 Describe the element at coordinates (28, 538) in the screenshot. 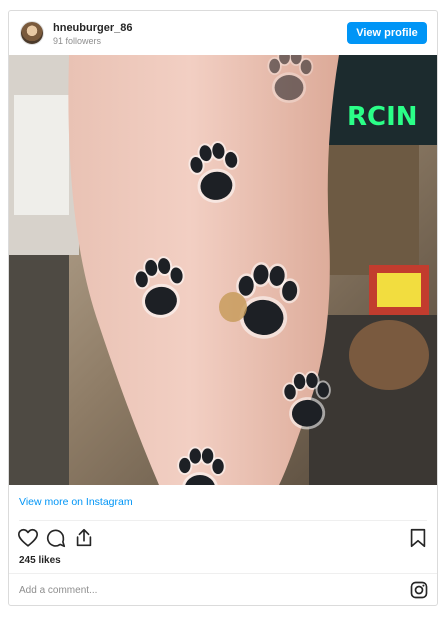

I see `heart-icon` at that location.